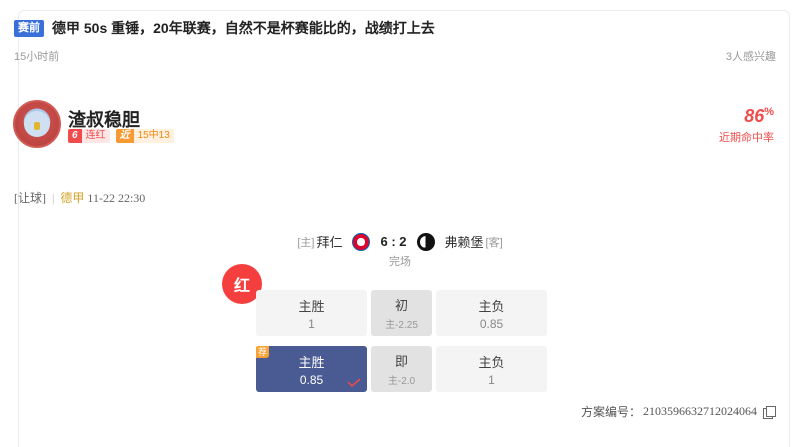 This screenshot has width=792, height=447. I want to click on away-team: 弗赖堡, so click(464, 242).